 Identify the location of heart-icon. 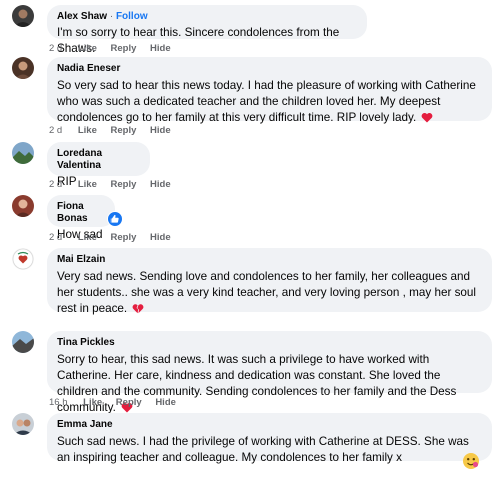
(427, 120).